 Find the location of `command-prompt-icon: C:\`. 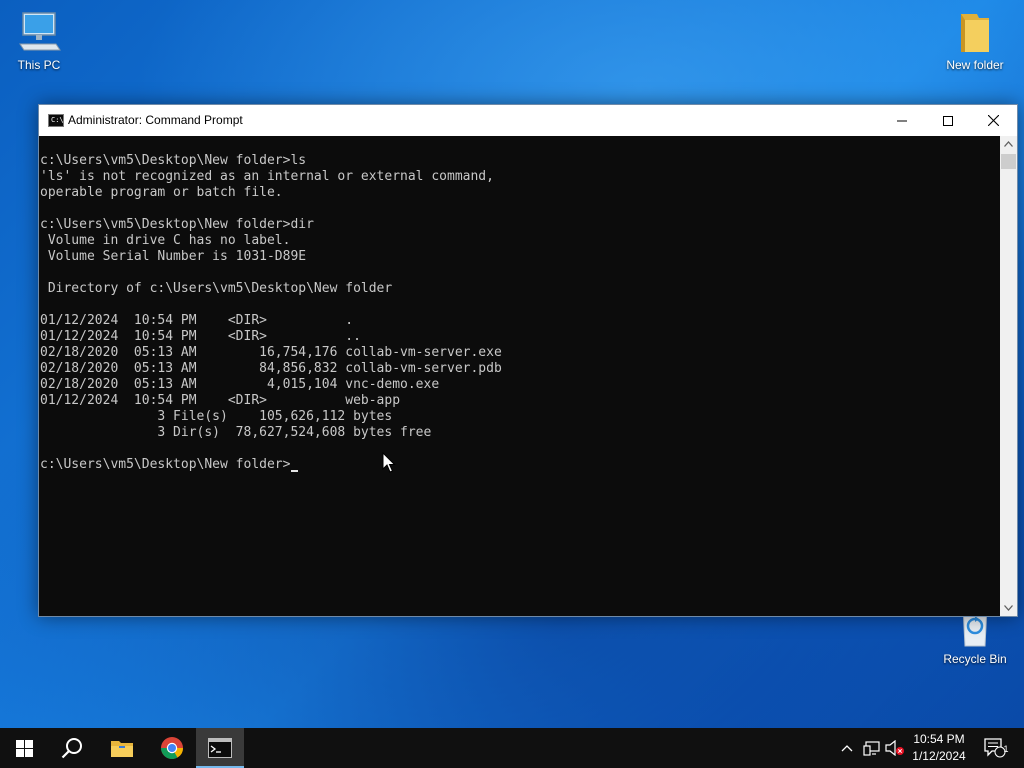

command-prompt-icon: C:\ is located at coordinates (56, 120).